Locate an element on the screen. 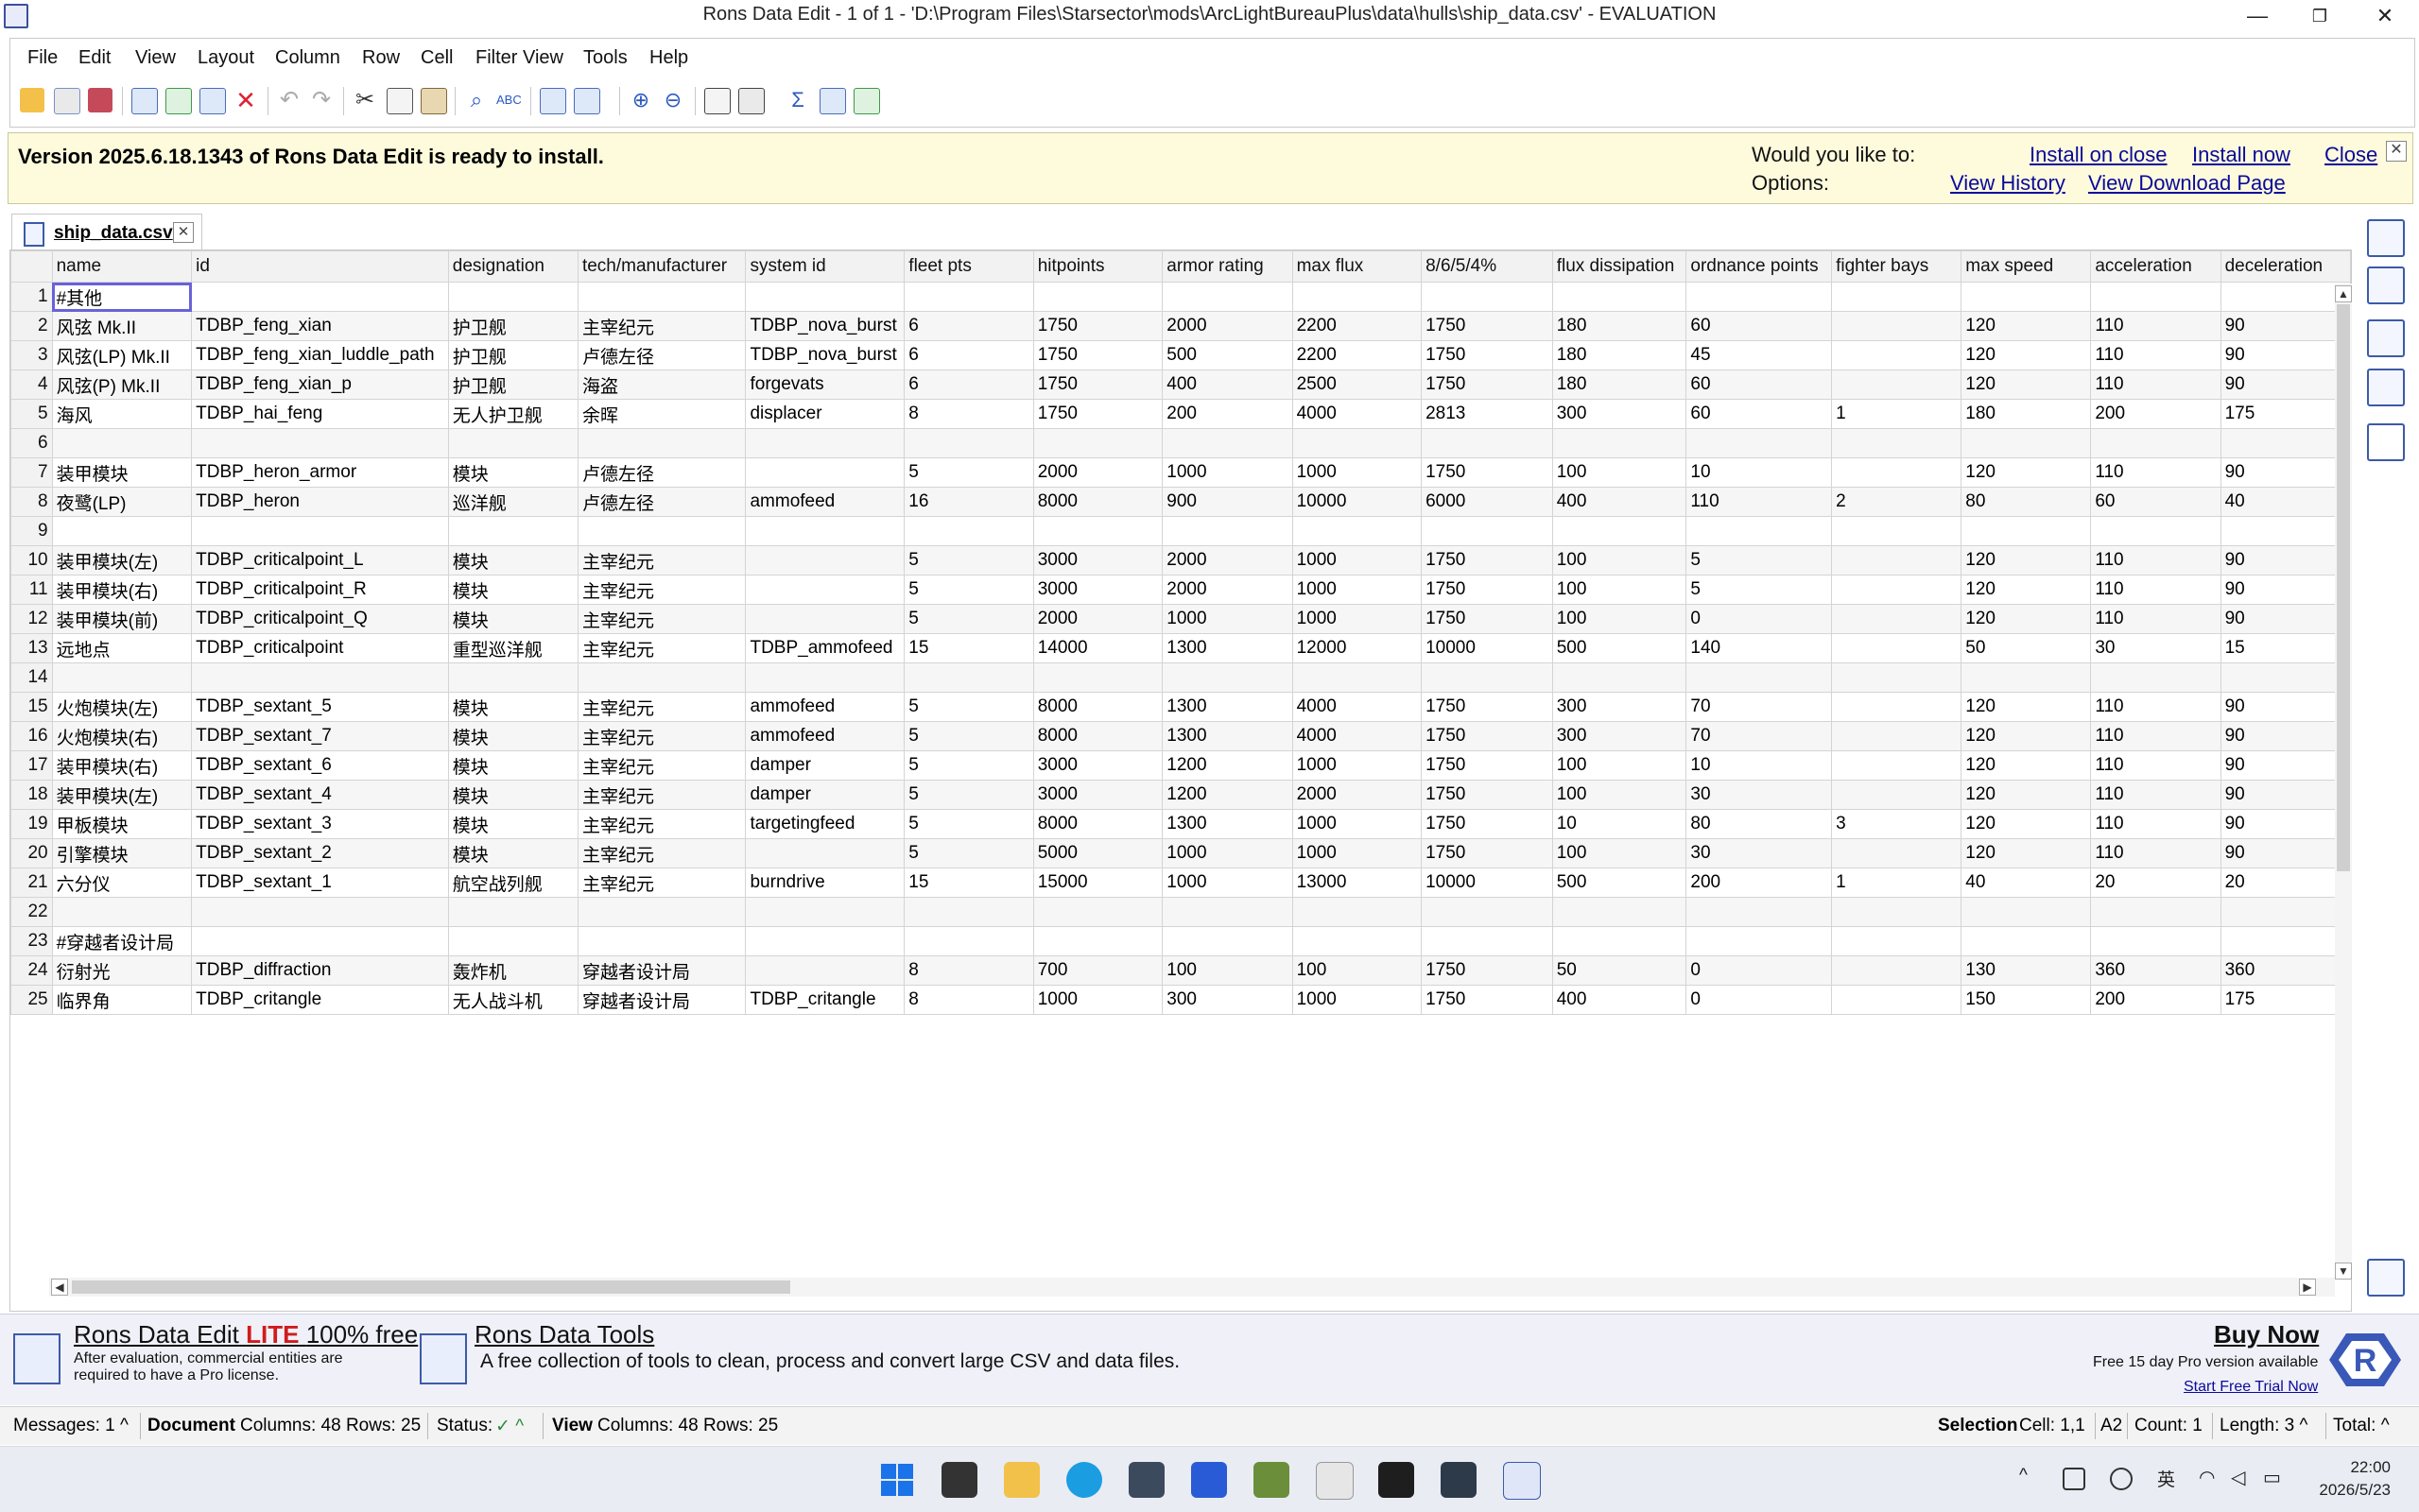 The image size is (2419, 1512). grid-cell: 300 is located at coordinates (1619, 707).